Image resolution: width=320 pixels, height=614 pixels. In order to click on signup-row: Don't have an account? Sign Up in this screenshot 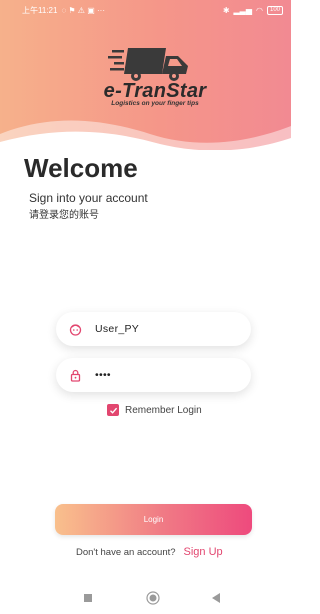, I will do `click(149, 552)`.